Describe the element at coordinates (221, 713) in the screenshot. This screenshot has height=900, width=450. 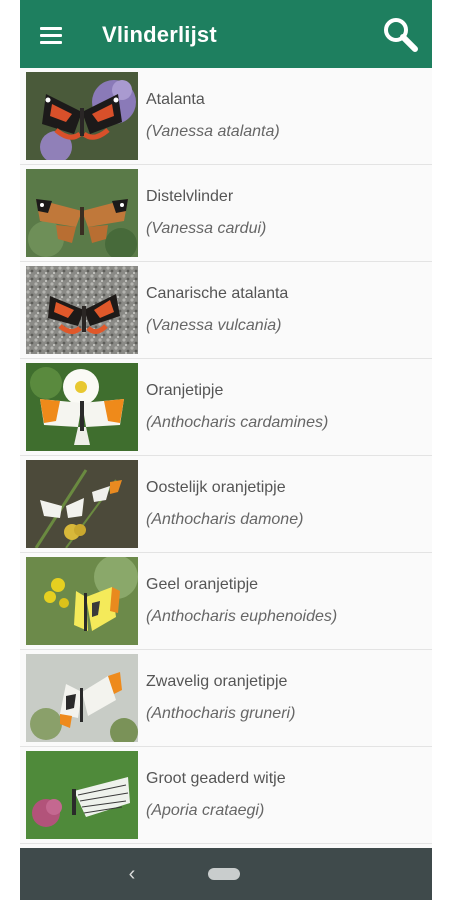
I see `species-scientific-name: (Anthocharis gruneri)` at that location.